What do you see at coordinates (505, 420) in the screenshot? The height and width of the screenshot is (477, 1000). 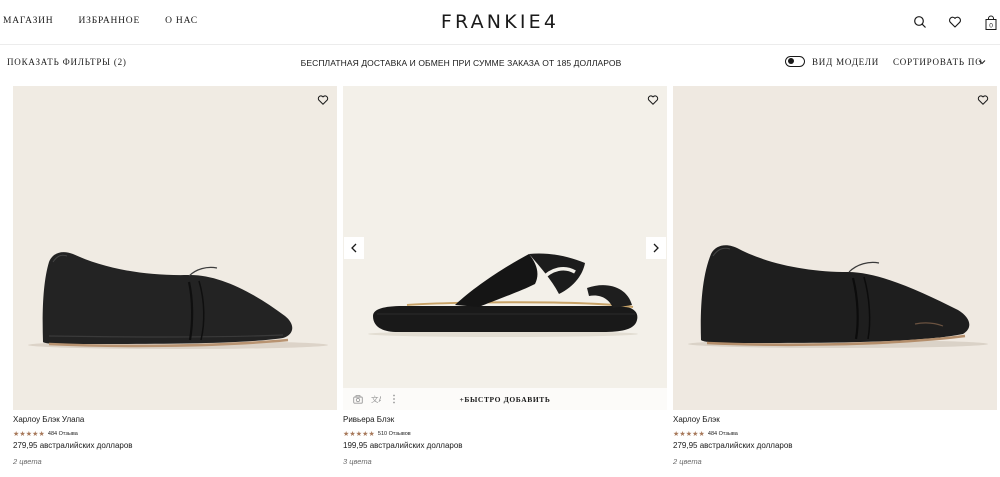 I see `product-name: Ривьера Блэк` at bounding box center [505, 420].